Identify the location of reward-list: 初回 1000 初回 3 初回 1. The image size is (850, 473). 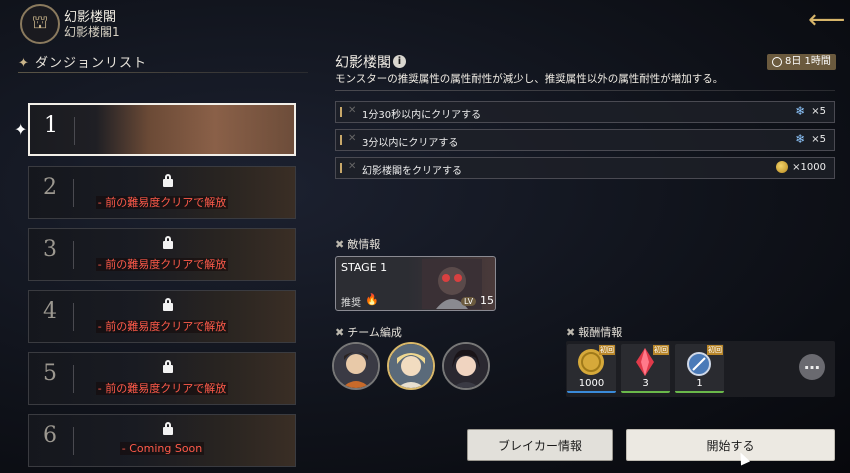
(700, 369).